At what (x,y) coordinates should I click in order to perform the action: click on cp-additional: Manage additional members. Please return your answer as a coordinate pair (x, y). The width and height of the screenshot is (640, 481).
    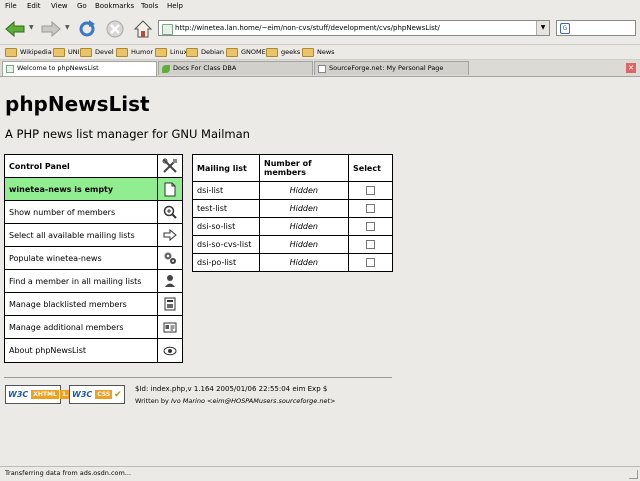
    Looking at the image, I should click on (93, 327).